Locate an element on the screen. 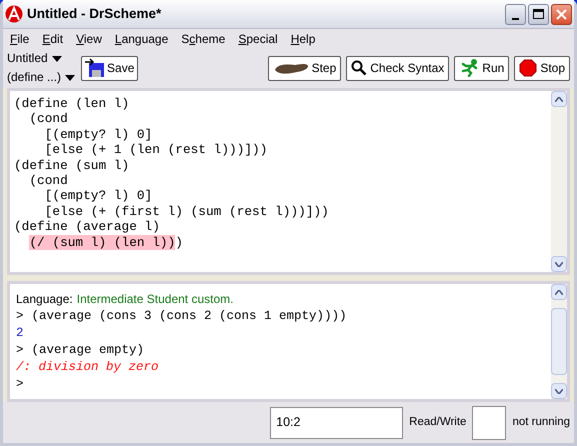  menu-item: View is located at coordinates (89, 39).